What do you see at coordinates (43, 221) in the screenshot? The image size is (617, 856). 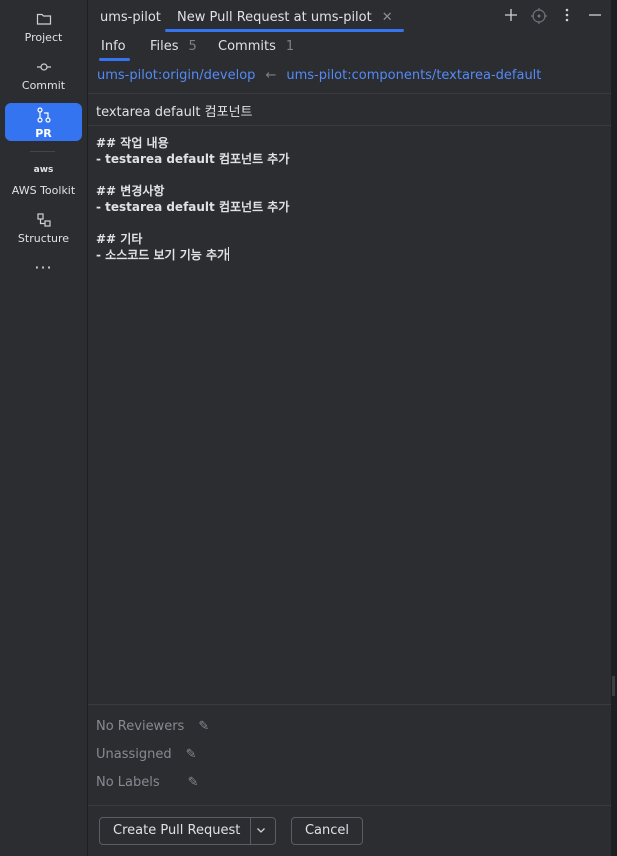 I see `structure-icon` at bounding box center [43, 221].